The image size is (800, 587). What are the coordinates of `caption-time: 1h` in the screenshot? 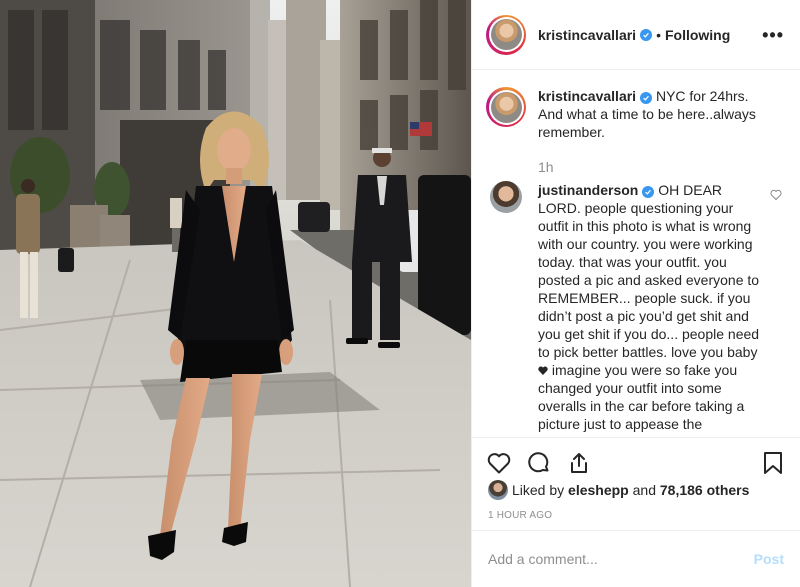 It's located at (546, 167).